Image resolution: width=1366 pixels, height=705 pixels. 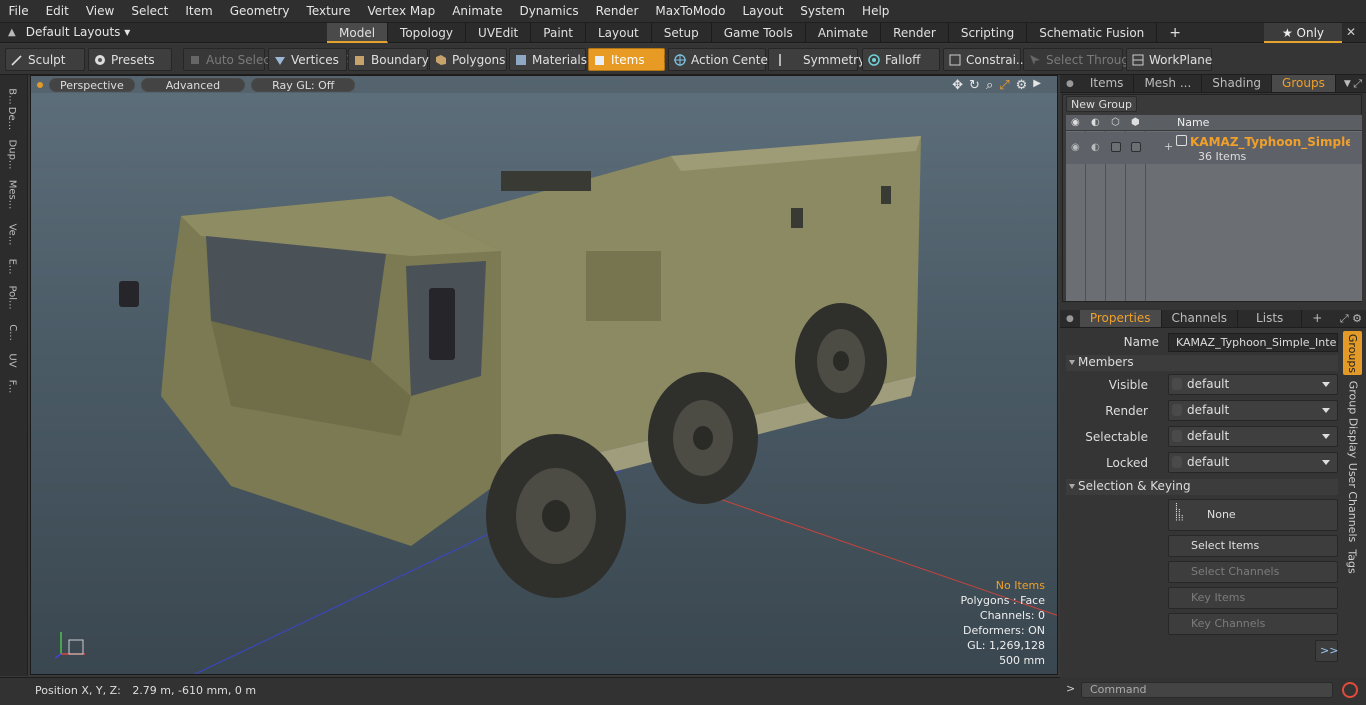 What do you see at coordinates (1357, 84) in the screenshot?
I see `expand-icon: ⤢` at bounding box center [1357, 84].